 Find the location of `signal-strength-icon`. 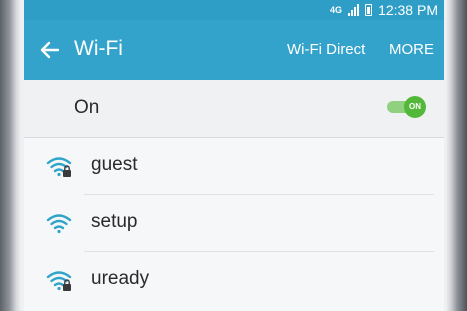

signal-strength-icon is located at coordinates (354, 10).